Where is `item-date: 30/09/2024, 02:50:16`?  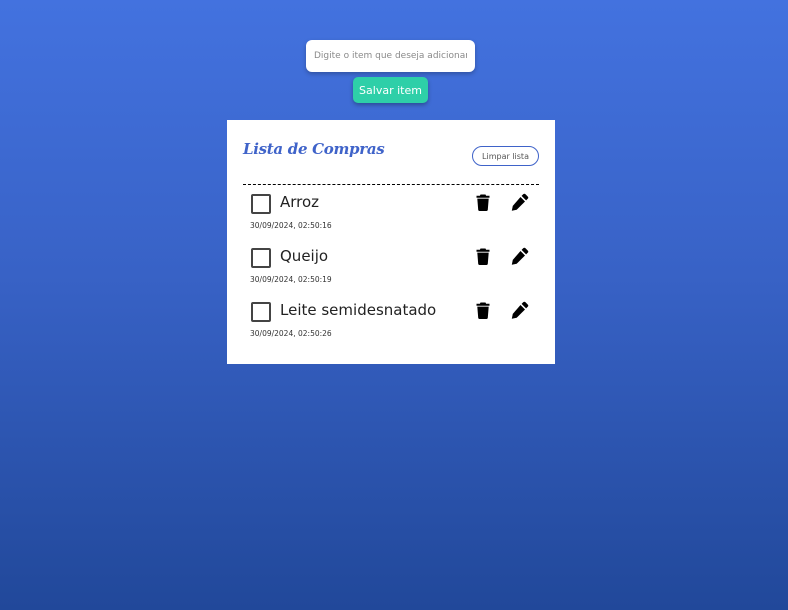 item-date: 30/09/2024, 02:50:16 is located at coordinates (291, 225).